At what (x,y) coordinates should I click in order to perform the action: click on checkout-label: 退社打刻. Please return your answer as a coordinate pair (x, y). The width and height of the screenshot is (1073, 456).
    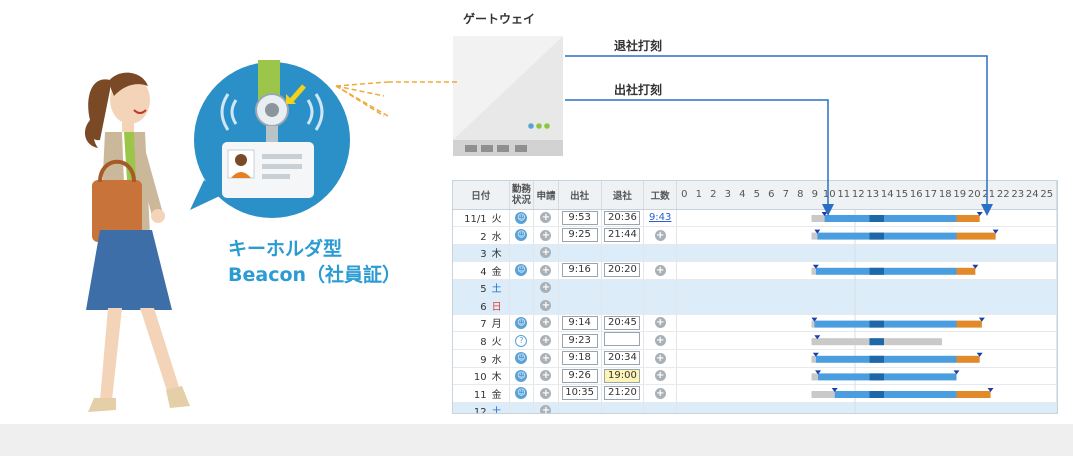
    Looking at the image, I should click on (638, 46).